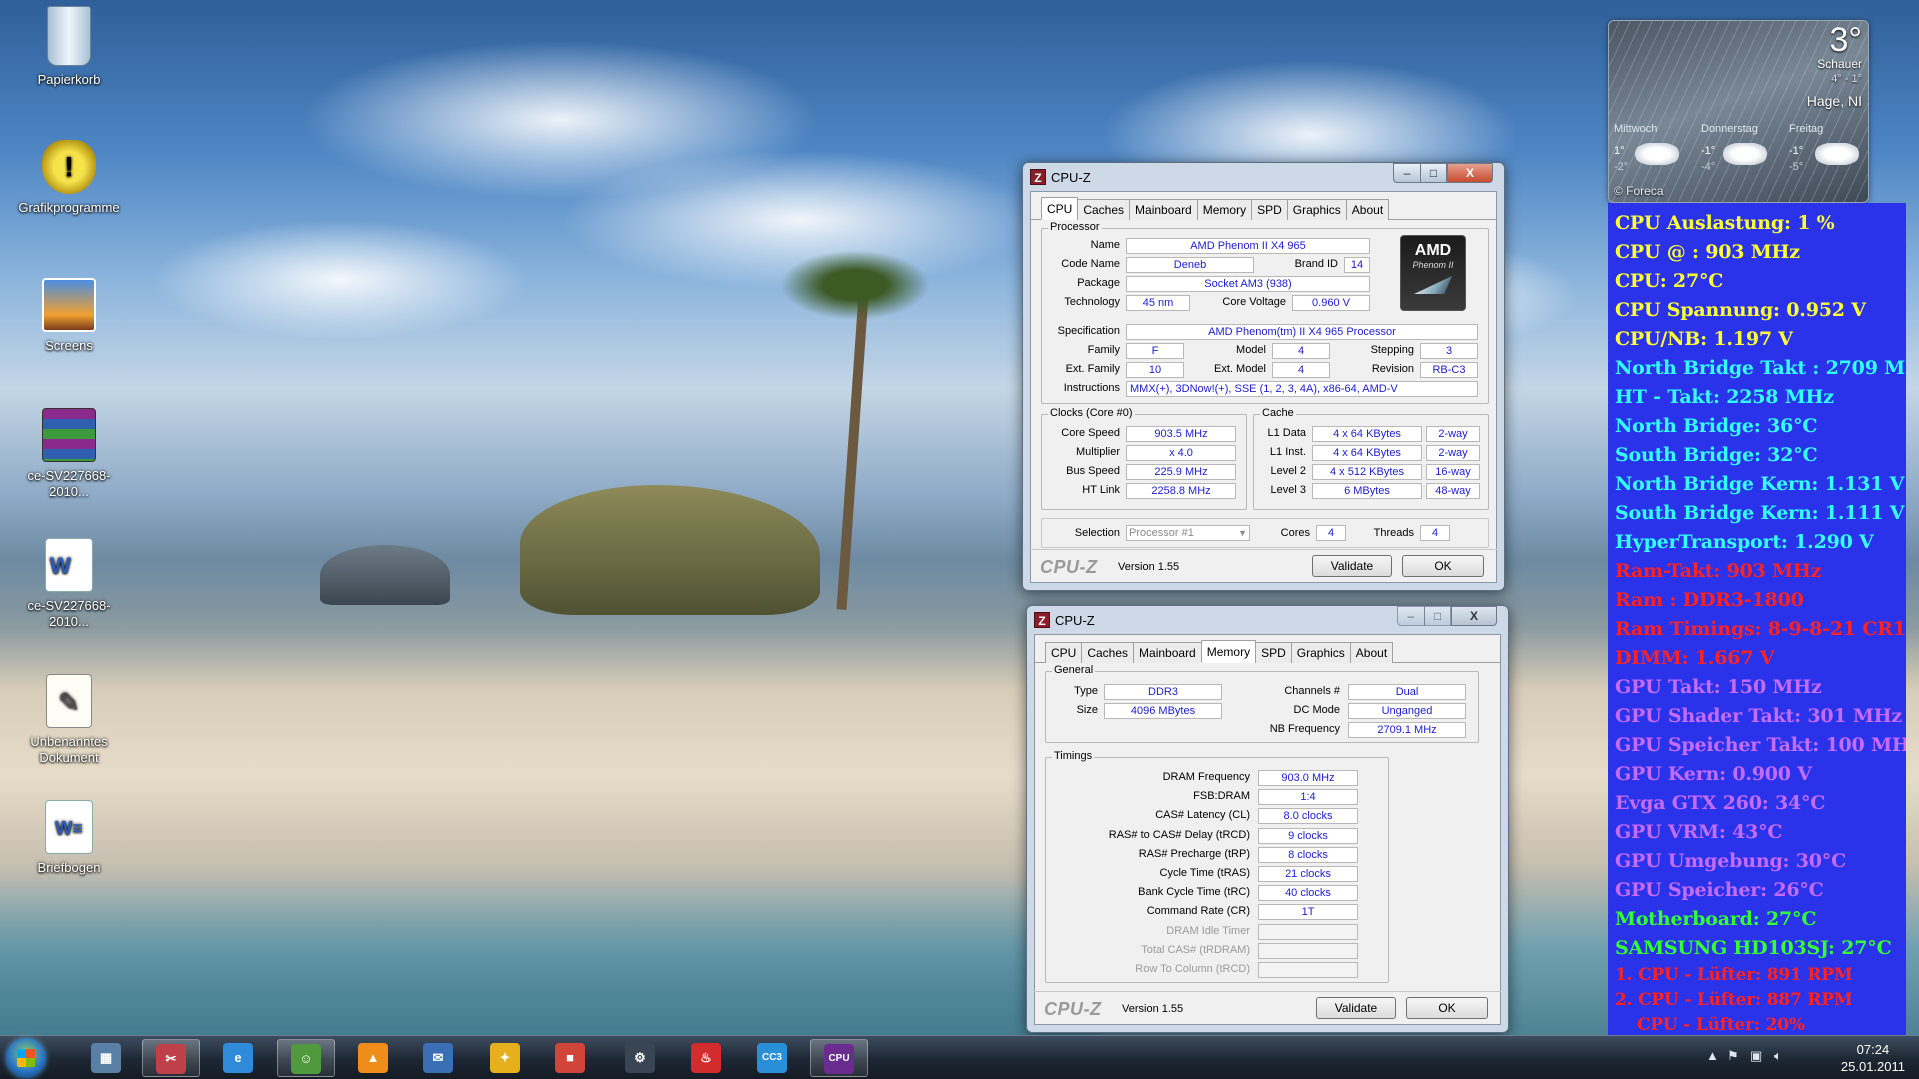 The height and width of the screenshot is (1079, 1919). Describe the element at coordinates (1758, 716) in the screenshot. I see `sensor-line: GPU Shader Takt: 301 MHz` at that location.